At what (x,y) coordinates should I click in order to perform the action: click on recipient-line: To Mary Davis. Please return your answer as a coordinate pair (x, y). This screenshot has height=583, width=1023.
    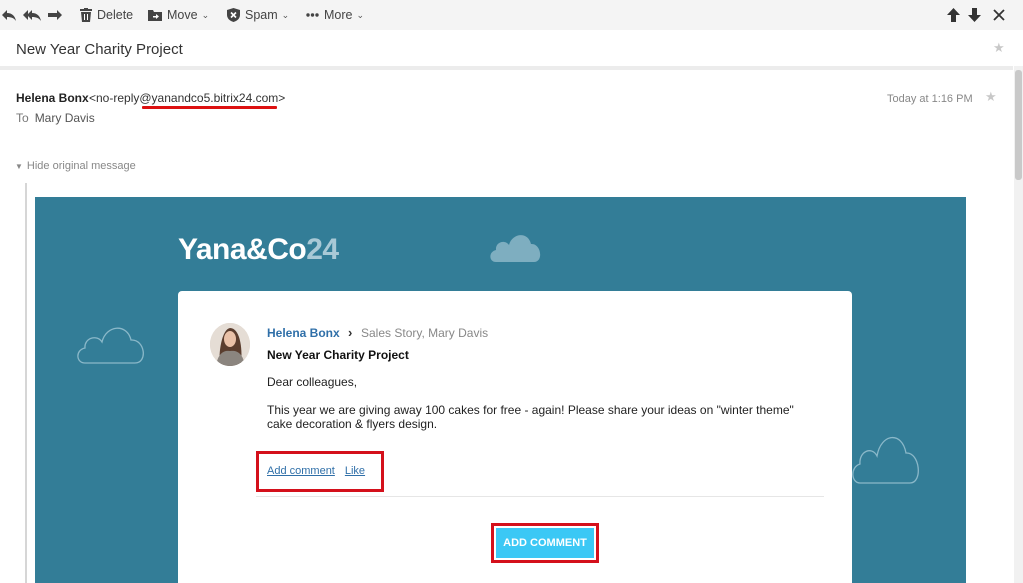
    Looking at the image, I should click on (55, 118).